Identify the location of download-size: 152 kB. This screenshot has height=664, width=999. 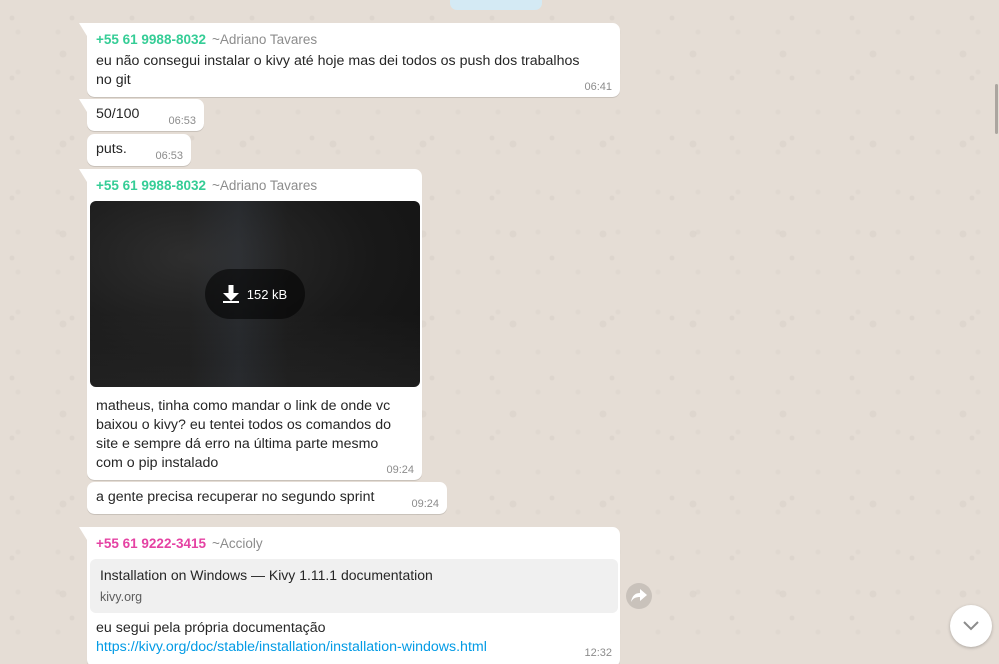
(267, 294).